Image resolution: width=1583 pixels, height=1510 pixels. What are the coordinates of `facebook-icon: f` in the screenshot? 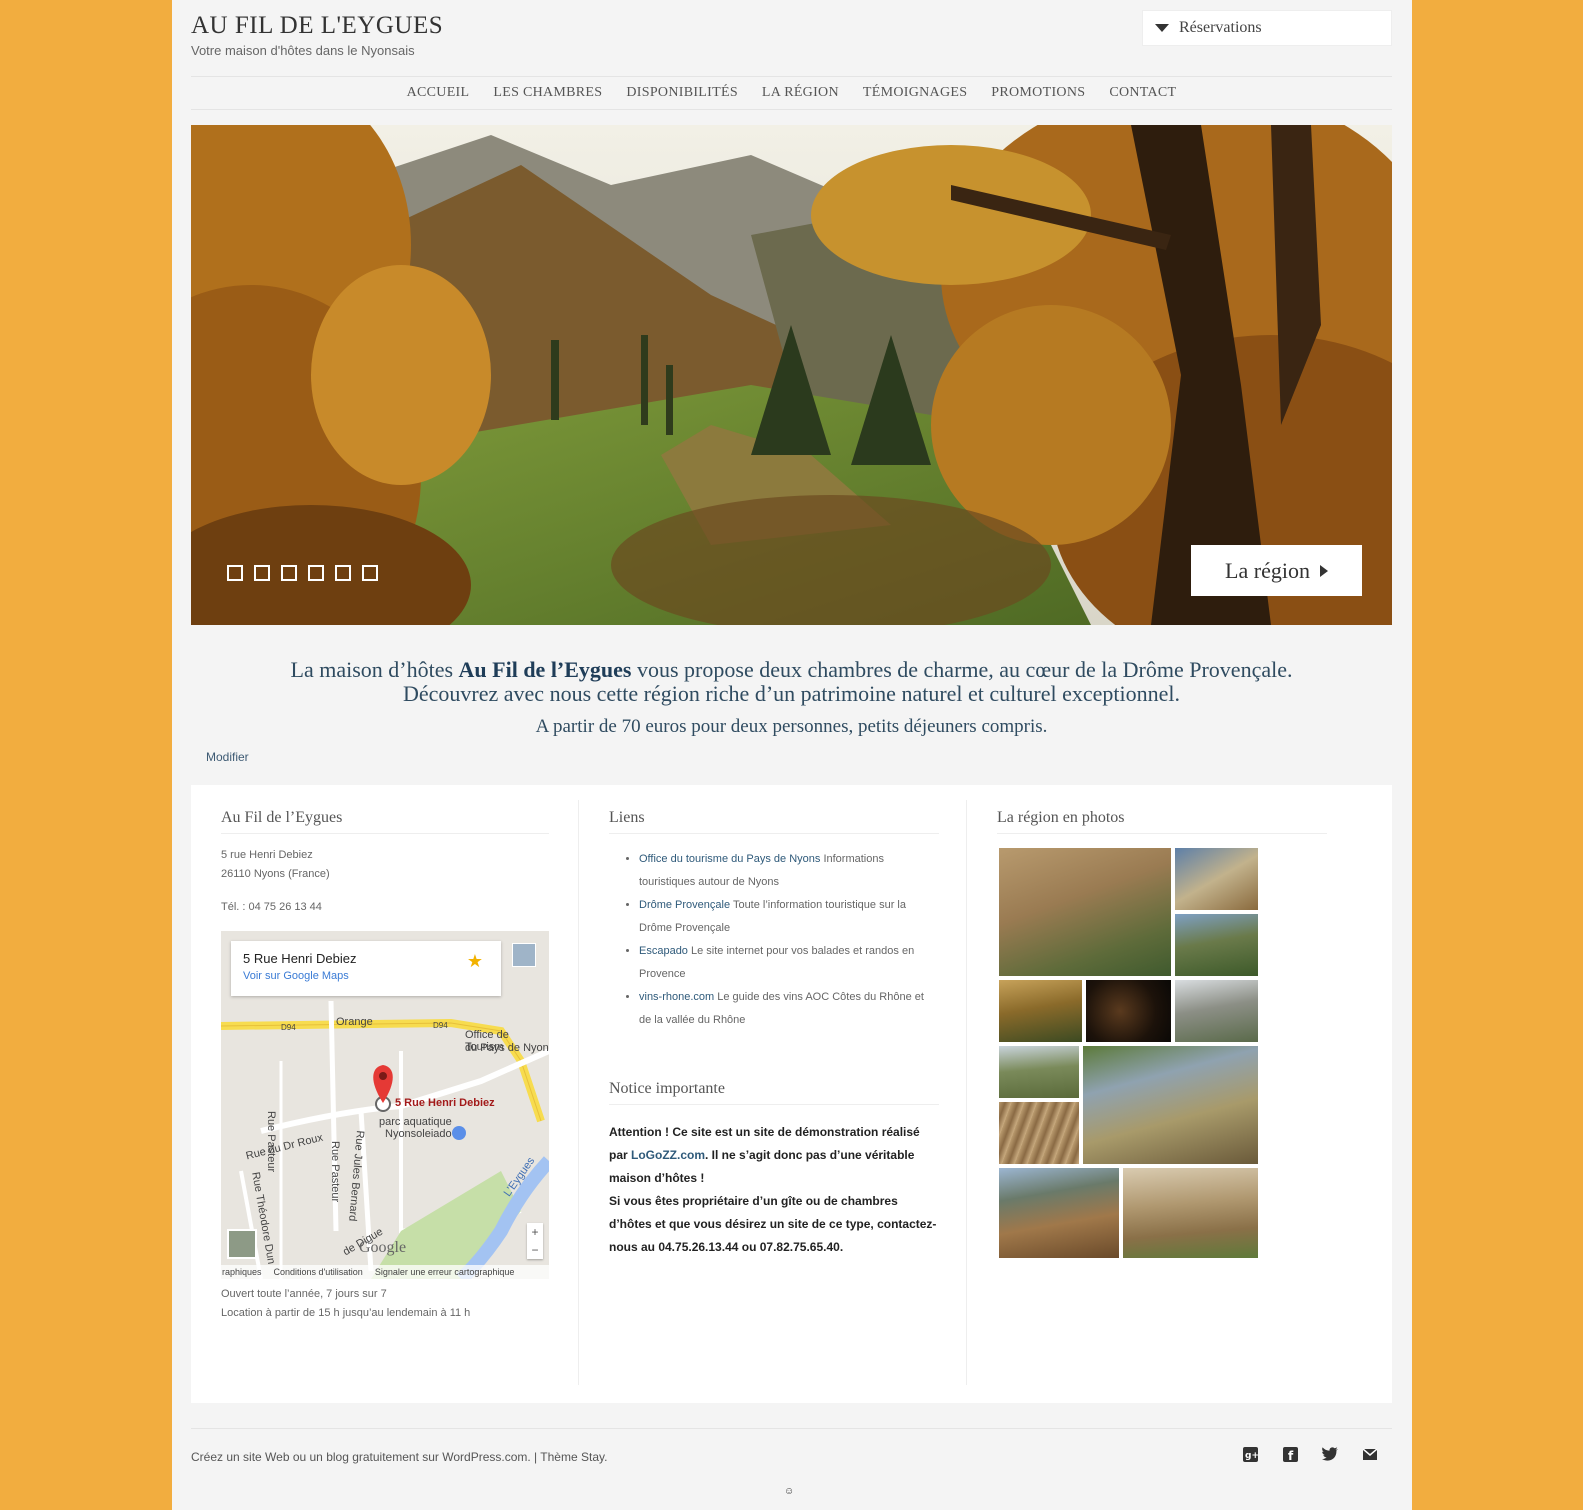 It's located at (1290, 1454).